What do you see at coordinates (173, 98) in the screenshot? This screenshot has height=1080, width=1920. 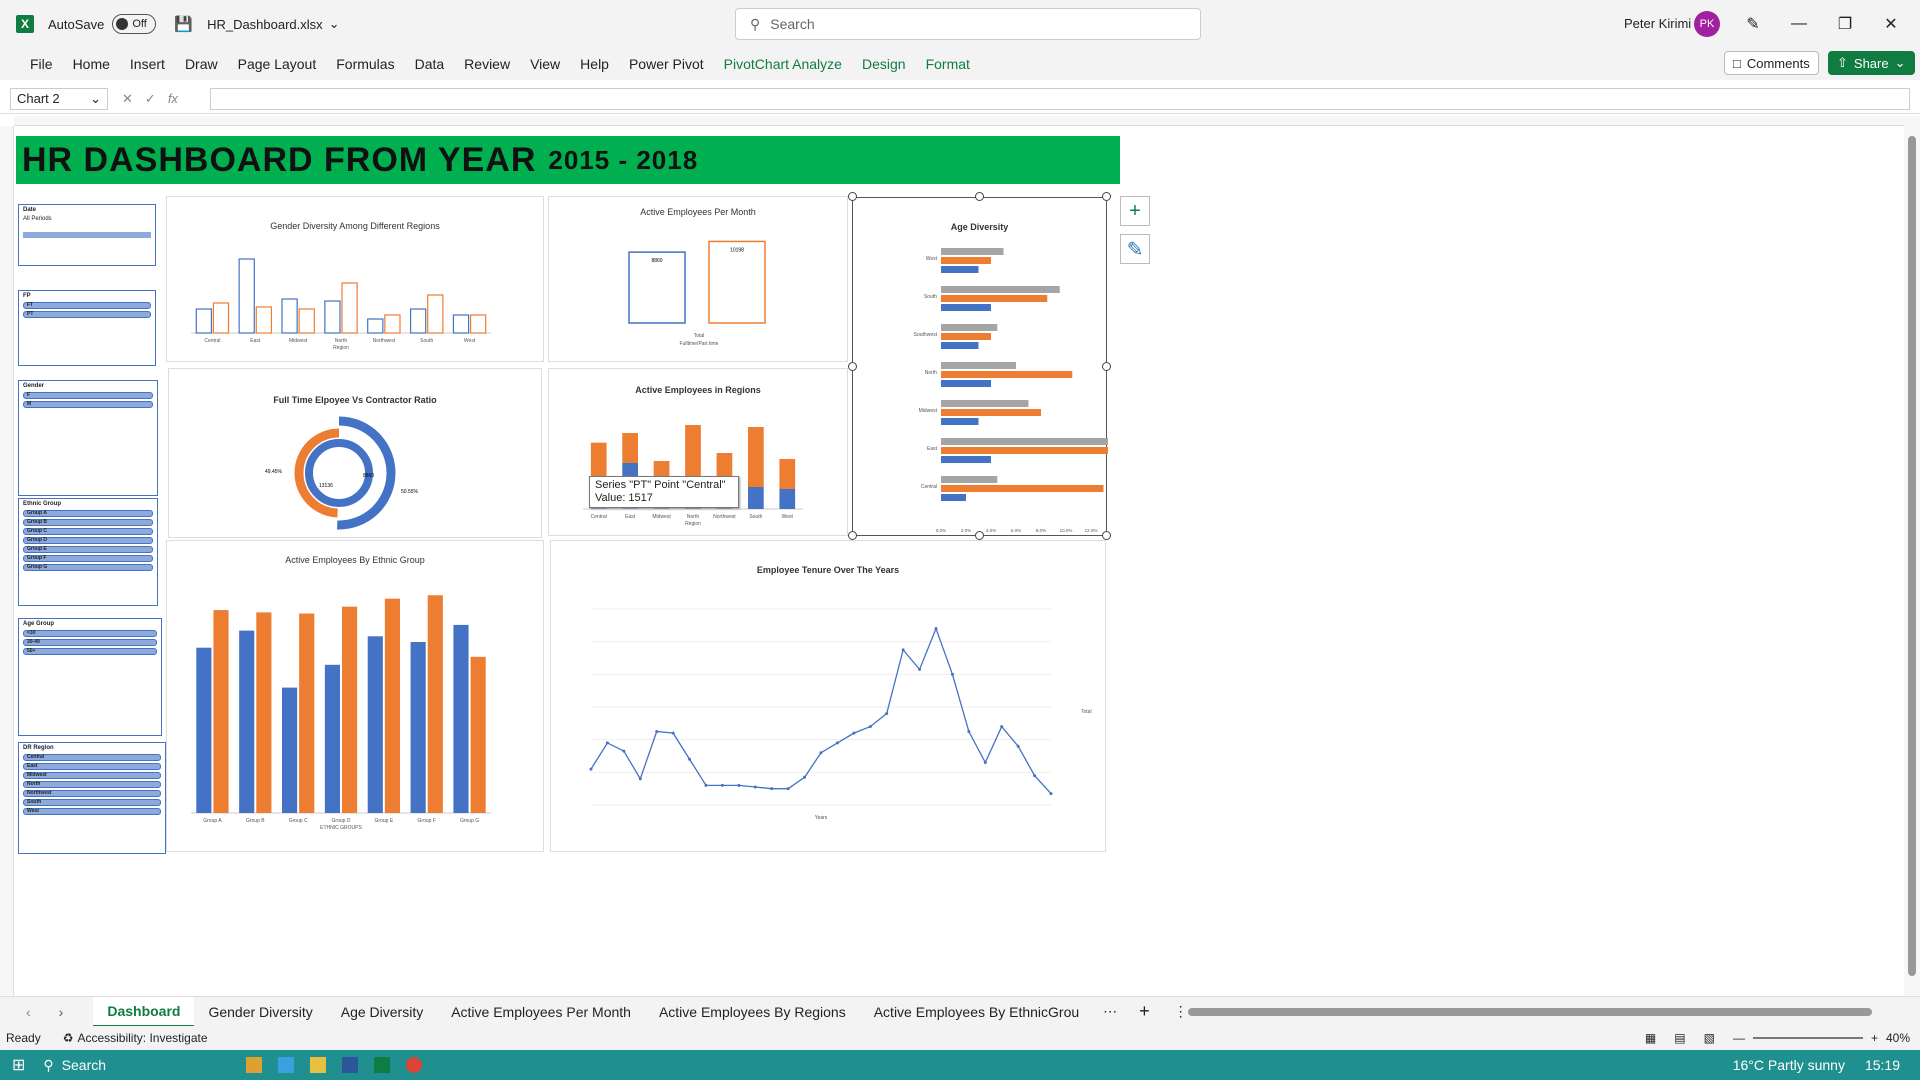 I see `function-icon: fx` at bounding box center [173, 98].